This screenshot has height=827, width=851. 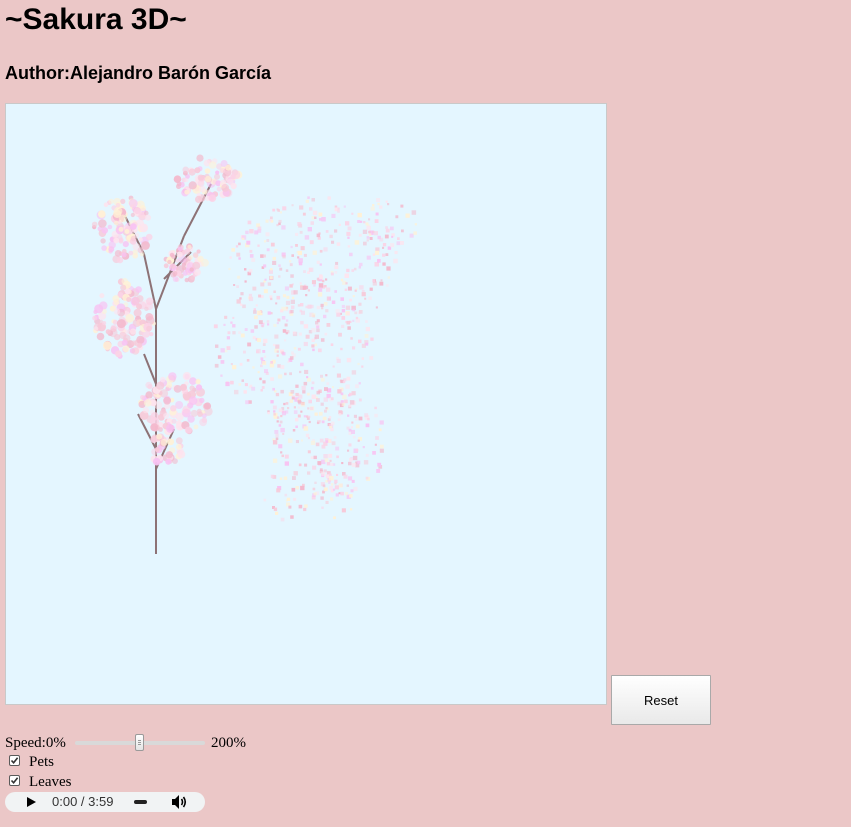 I want to click on speed-slider, so click(x=140, y=743).